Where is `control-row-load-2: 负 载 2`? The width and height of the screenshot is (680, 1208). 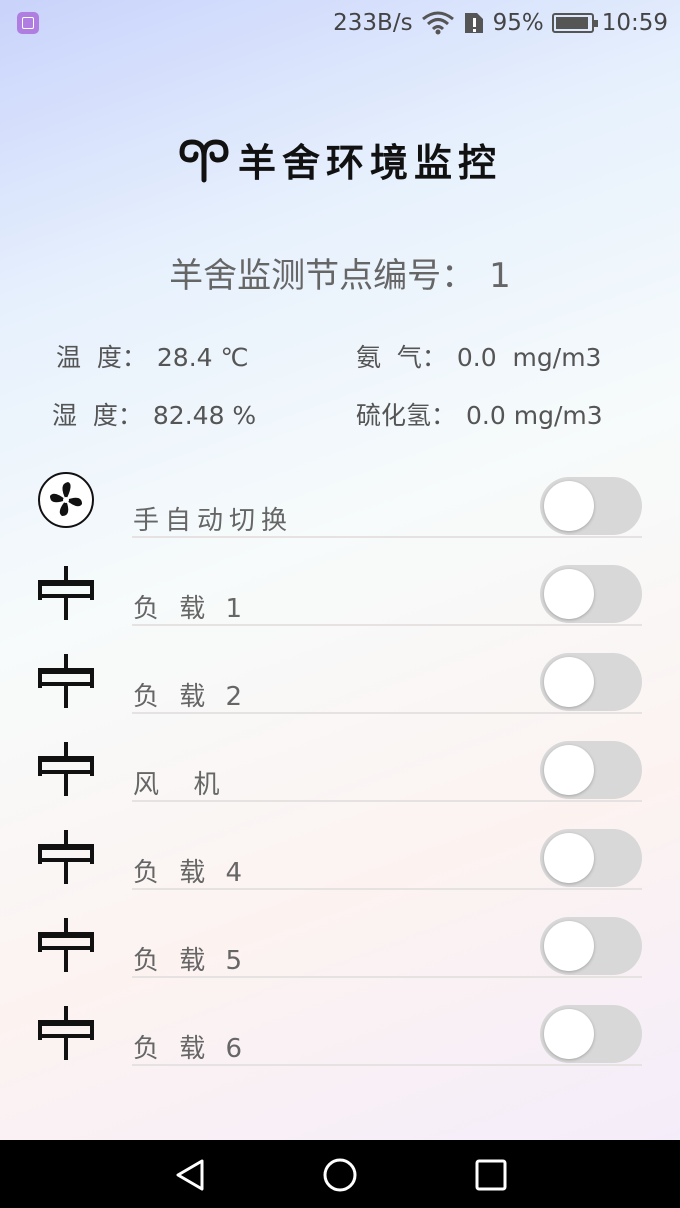
control-row-load-2: 负 载 2 is located at coordinates (340, 670).